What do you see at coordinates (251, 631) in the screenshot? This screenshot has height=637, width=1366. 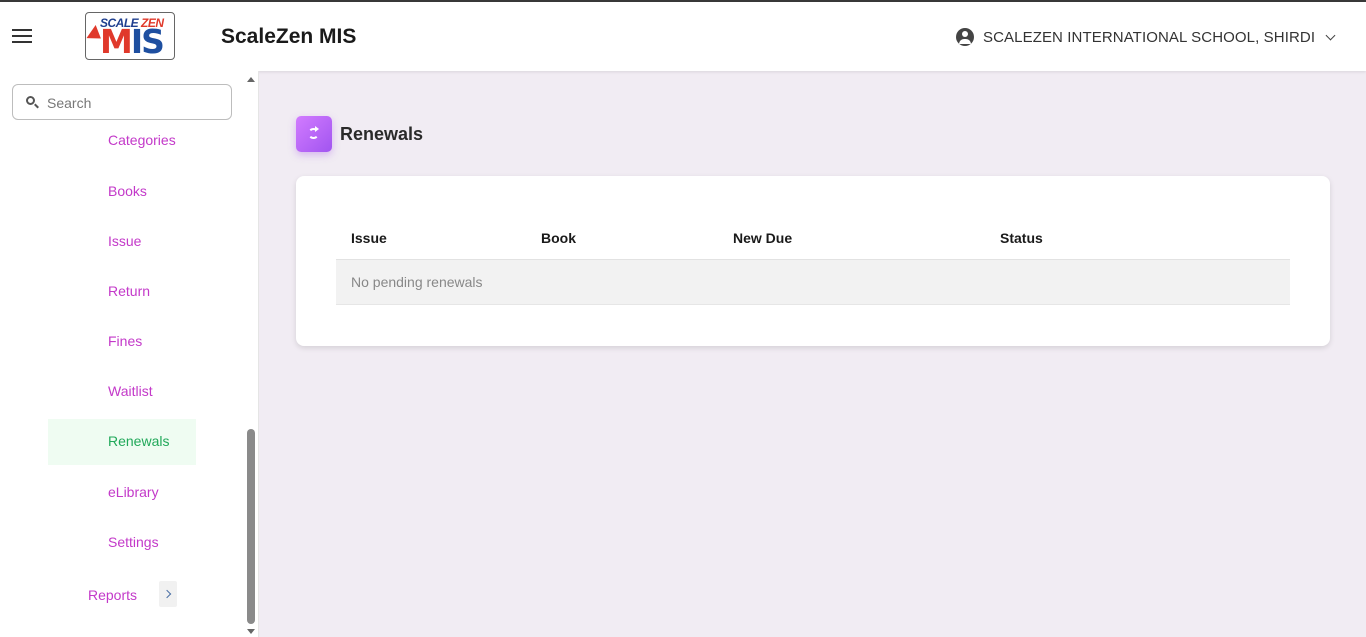 I see `scroll-down-arrow-icon` at bounding box center [251, 631].